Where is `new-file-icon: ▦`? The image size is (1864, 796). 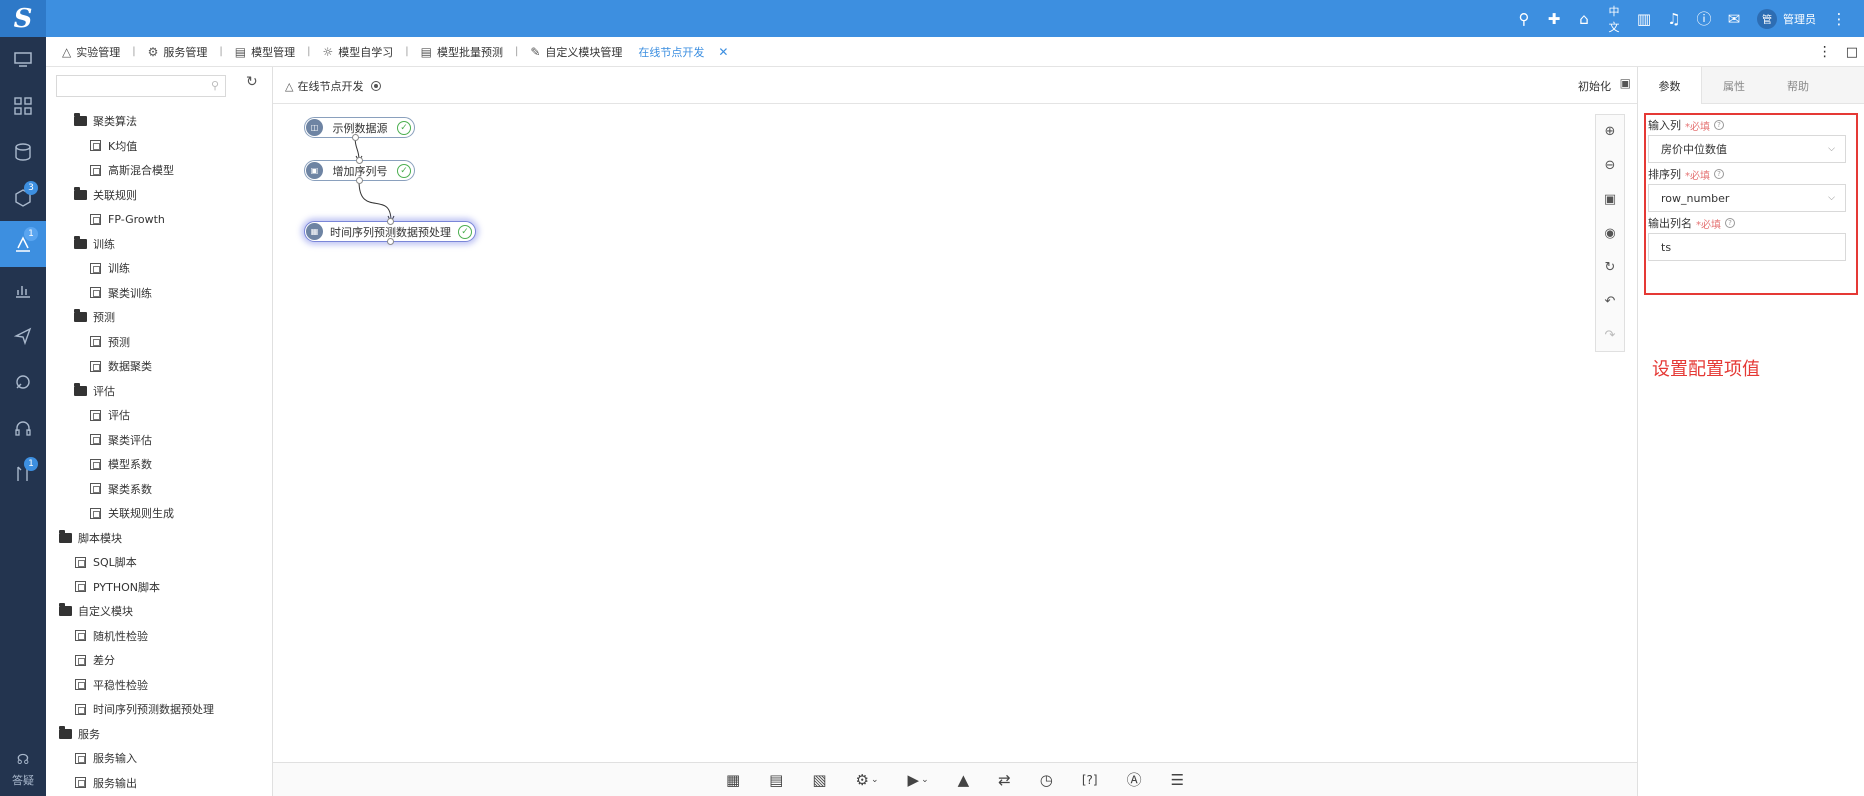 new-file-icon: ▦ is located at coordinates (733, 780).